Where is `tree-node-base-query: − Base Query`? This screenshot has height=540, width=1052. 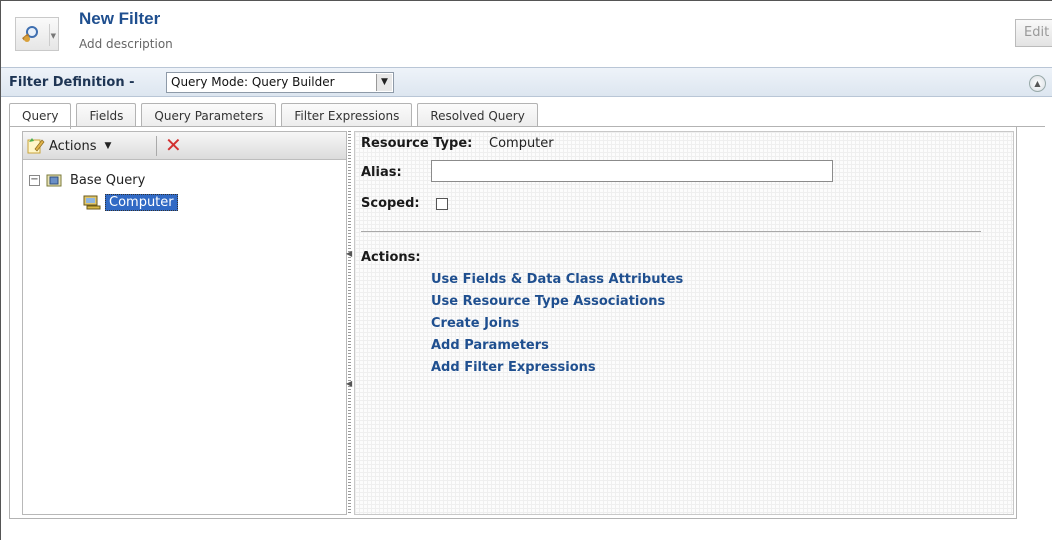
tree-node-base-query: − Base Query is located at coordinates (87, 180).